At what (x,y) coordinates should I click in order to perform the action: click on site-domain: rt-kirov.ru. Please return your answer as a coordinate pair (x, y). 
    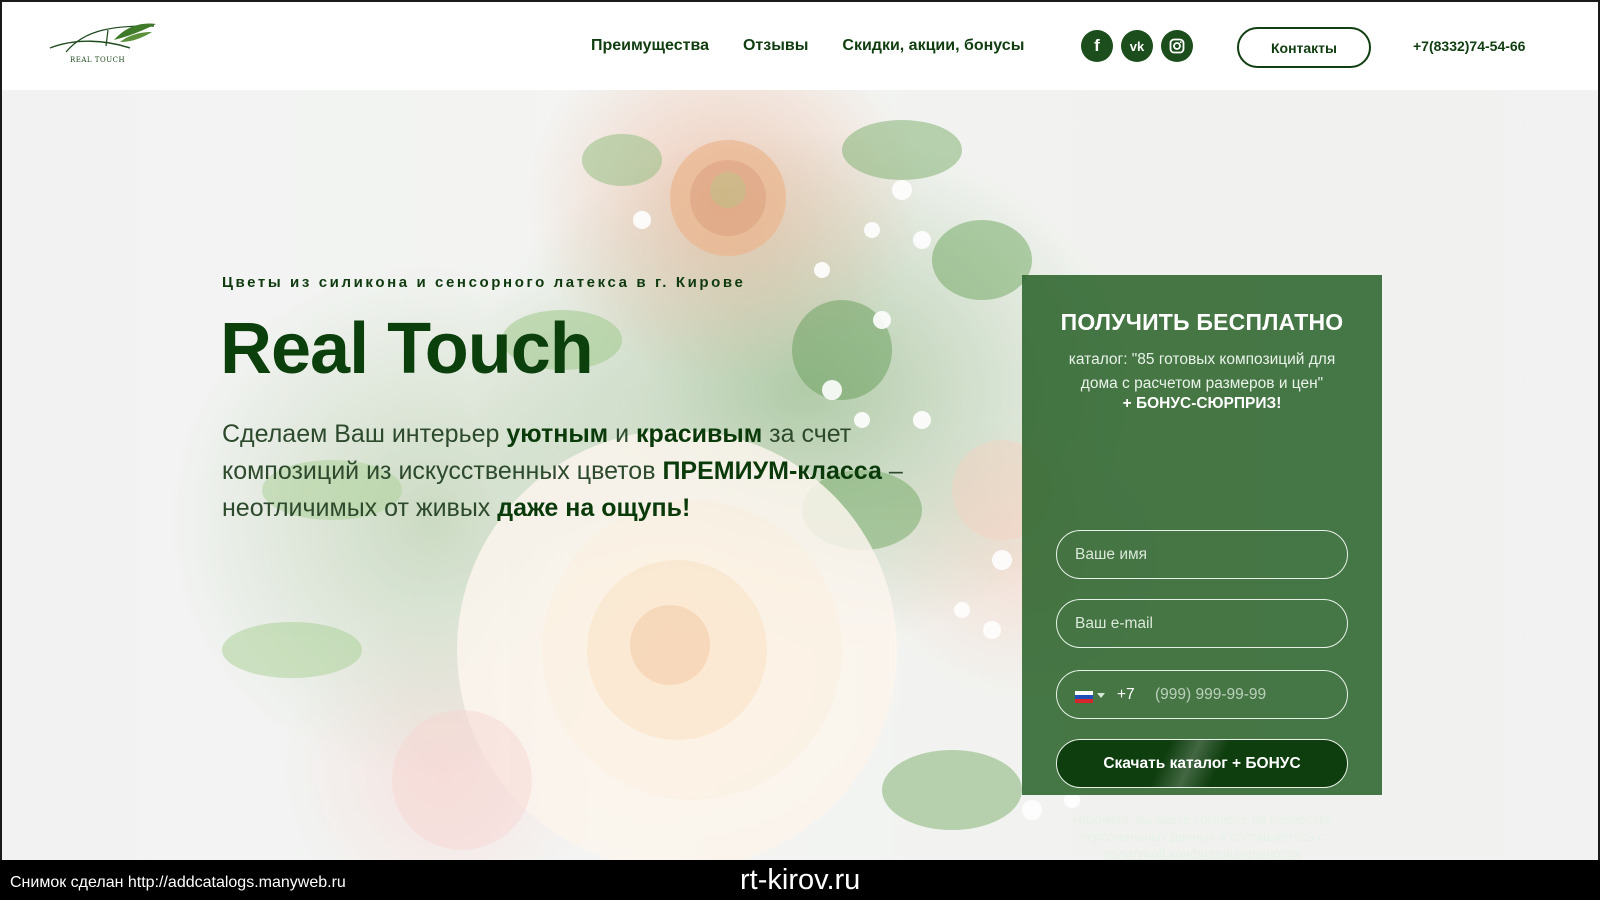
    Looking at the image, I should click on (800, 880).